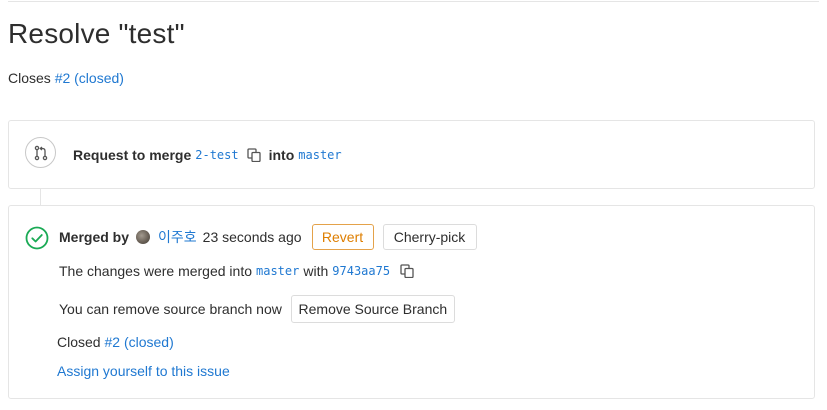 This screenshot has width=827, height=410. What do you see at coordinates (138, 342) in the screenshot?
I see `closed-issue-link: #2 (closed)` at bounding box center [138, 342].